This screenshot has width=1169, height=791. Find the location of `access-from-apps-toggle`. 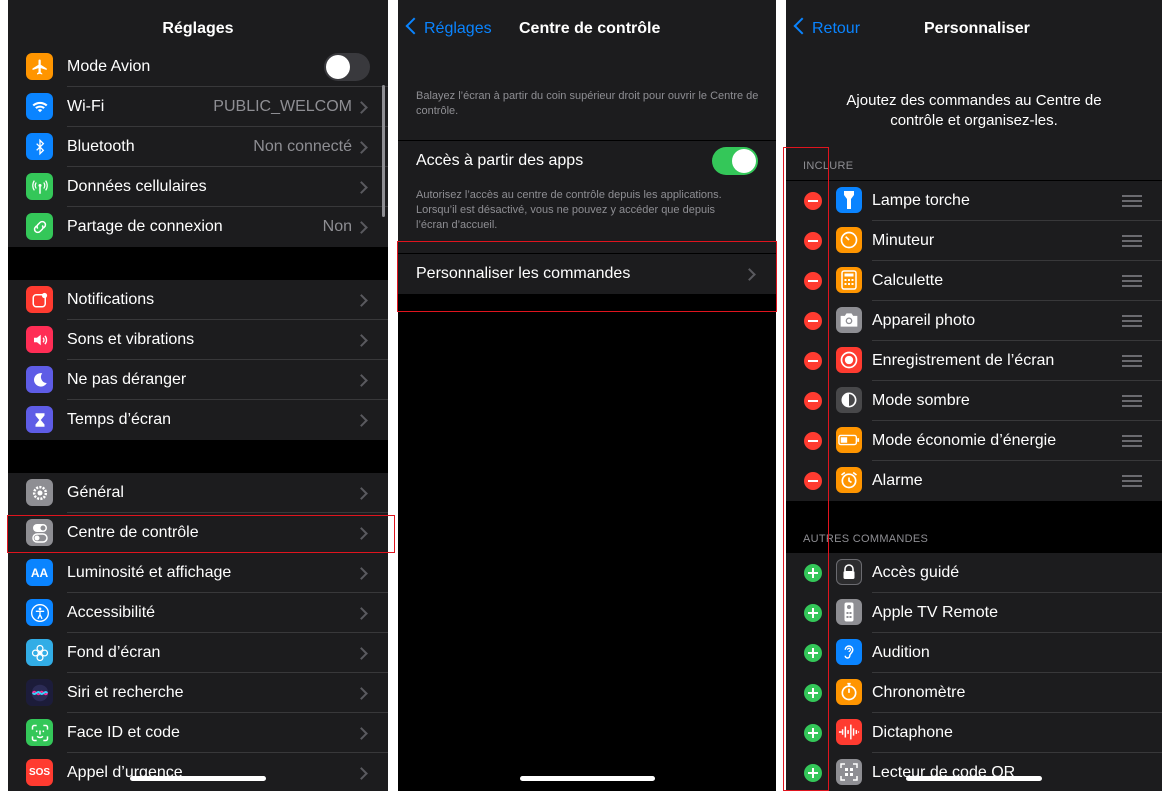

access-from-apps-toggle is located at coordinates (735, 161).